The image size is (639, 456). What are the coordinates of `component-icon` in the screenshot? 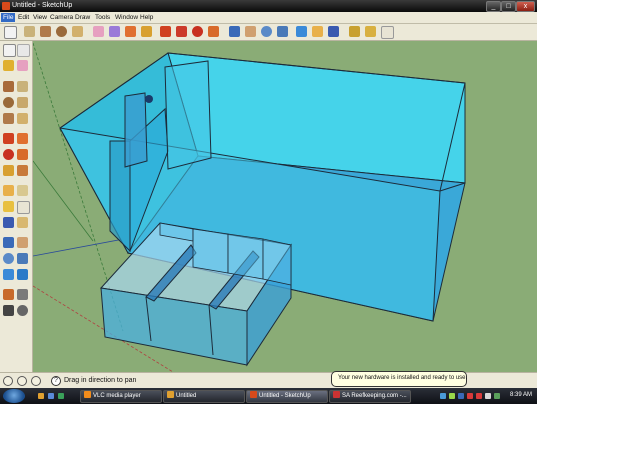 It's located at (354, 31).